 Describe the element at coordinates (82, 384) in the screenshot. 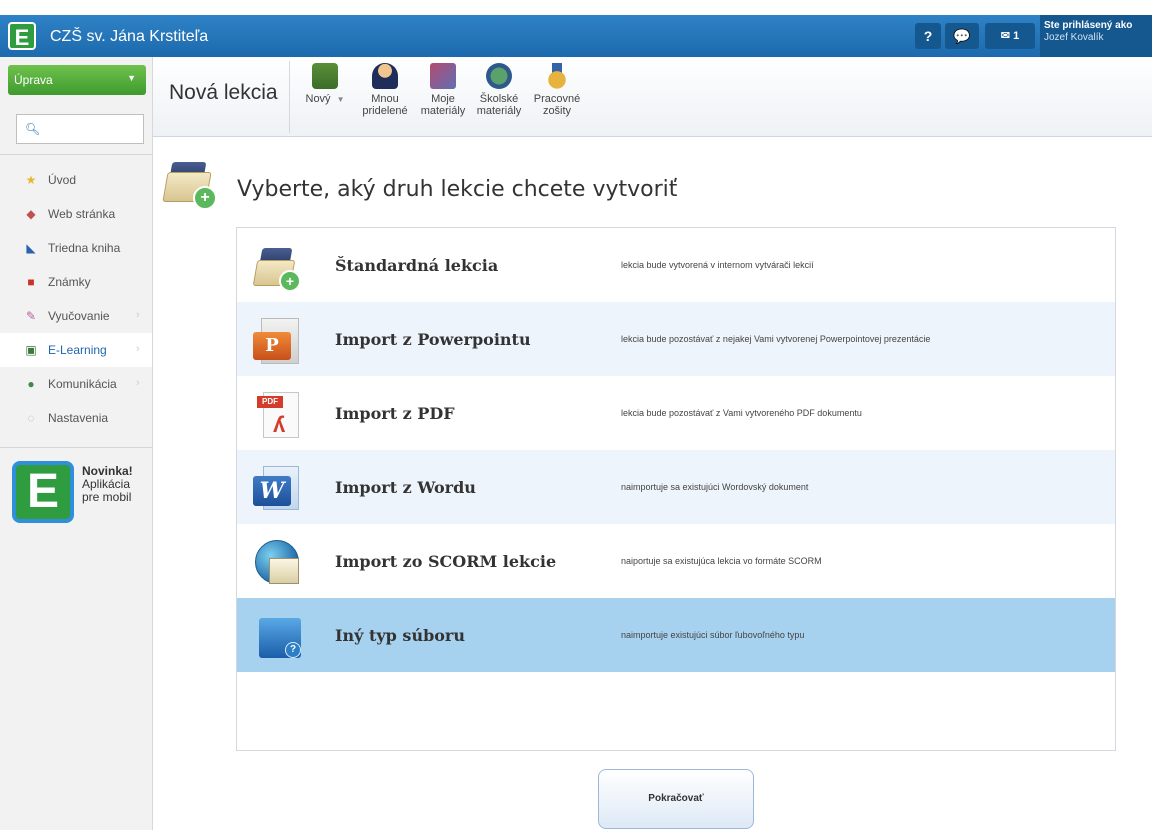

I see `sidebar-item-label: Komunikácia` at that location.